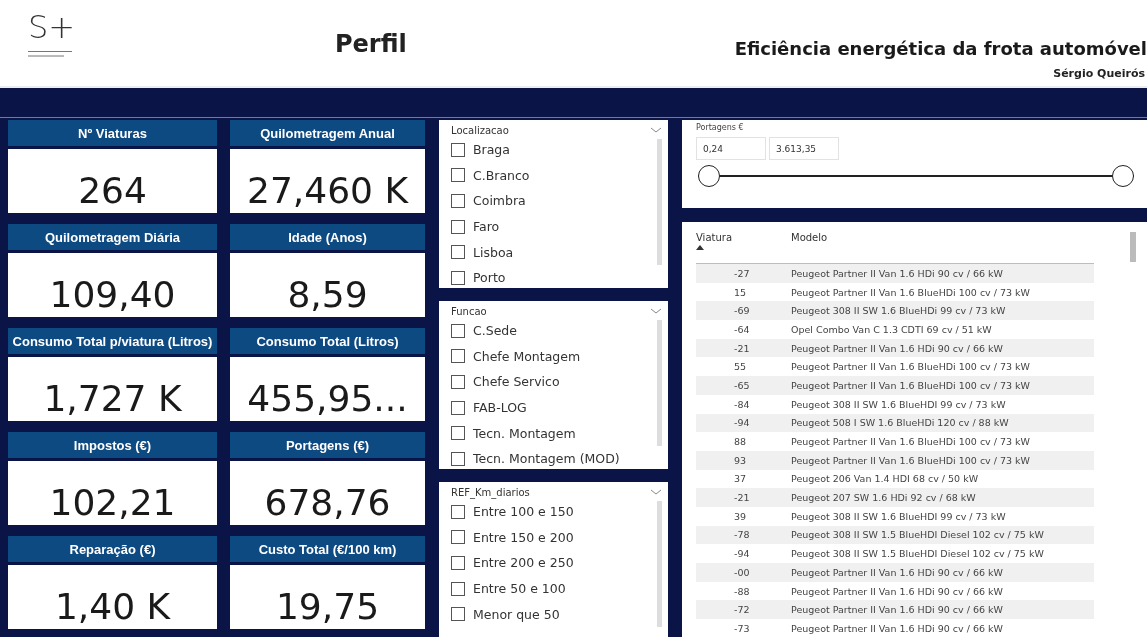  Describe the element at coordinates (112, 341) in the screenshot. I see `kpi-label: Consumo Total p/viatura (Litros)` at that location.